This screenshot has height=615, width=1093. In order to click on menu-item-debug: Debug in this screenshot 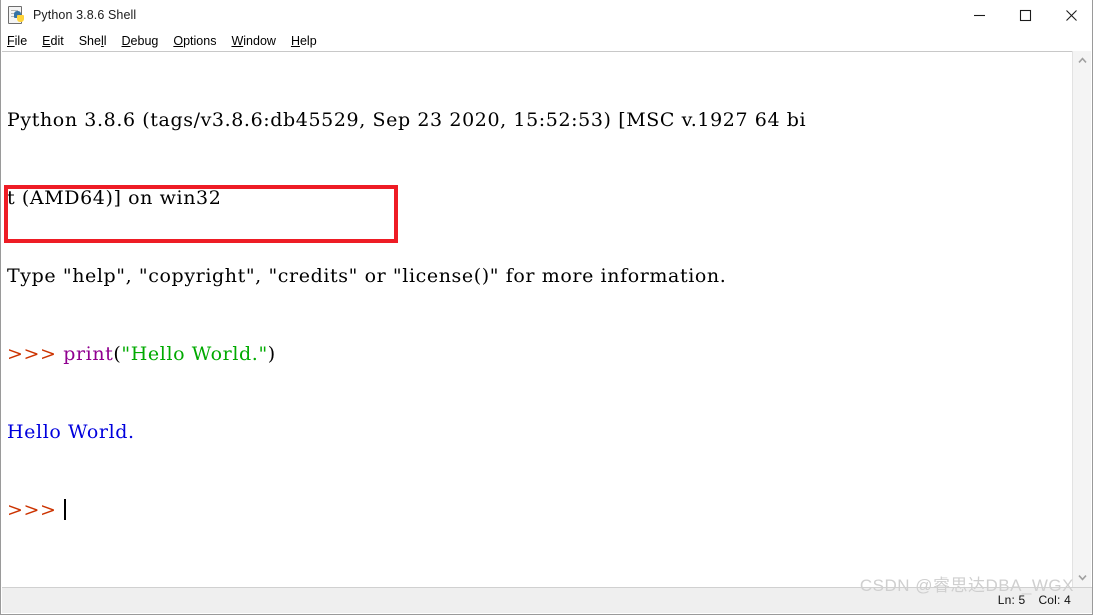, I will do `click(140, 41)`.